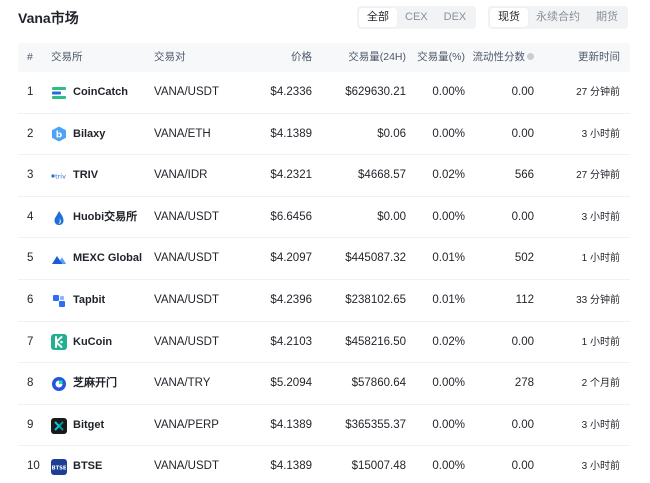 This screenshot has height=483, width=650. I want to click on tab-all: 全部, so click(378, 17).